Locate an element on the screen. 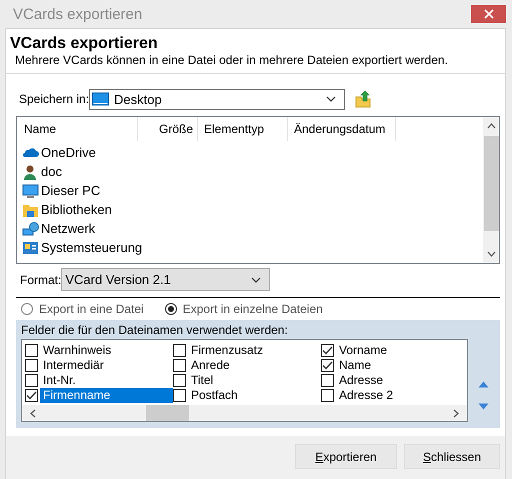 This screenshot has height=479, width=512. up-folder-button is located at coordinates (363, 99).